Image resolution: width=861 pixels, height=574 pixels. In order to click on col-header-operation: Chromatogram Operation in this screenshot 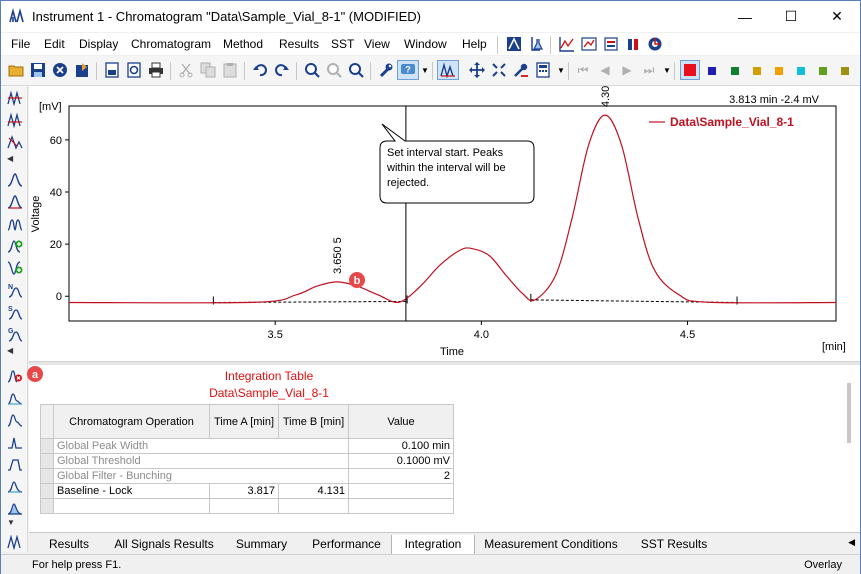, I will do `click(131, 421)`.